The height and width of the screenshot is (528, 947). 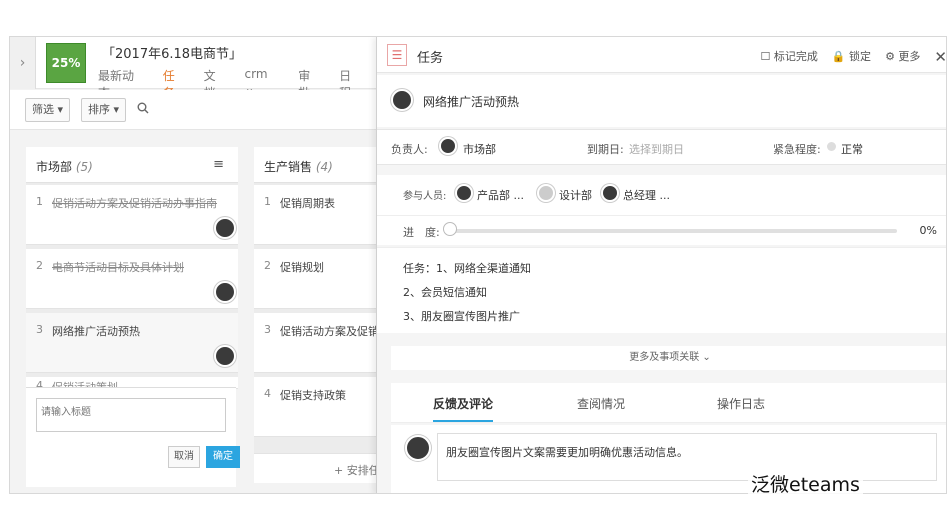 I want to click on description-line: 任务：1、网络全渠道通知, so click(x=467, y=268).